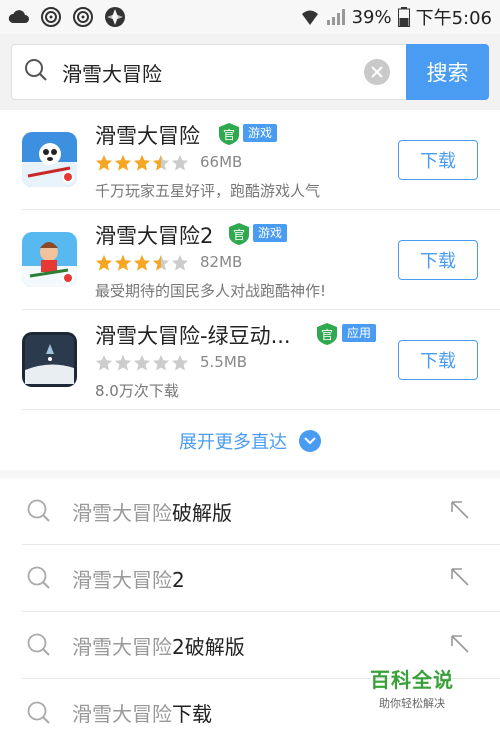 The image size is (500, 738). I want to click on expand-more-label: 展开更多直达, so click(233, 442).